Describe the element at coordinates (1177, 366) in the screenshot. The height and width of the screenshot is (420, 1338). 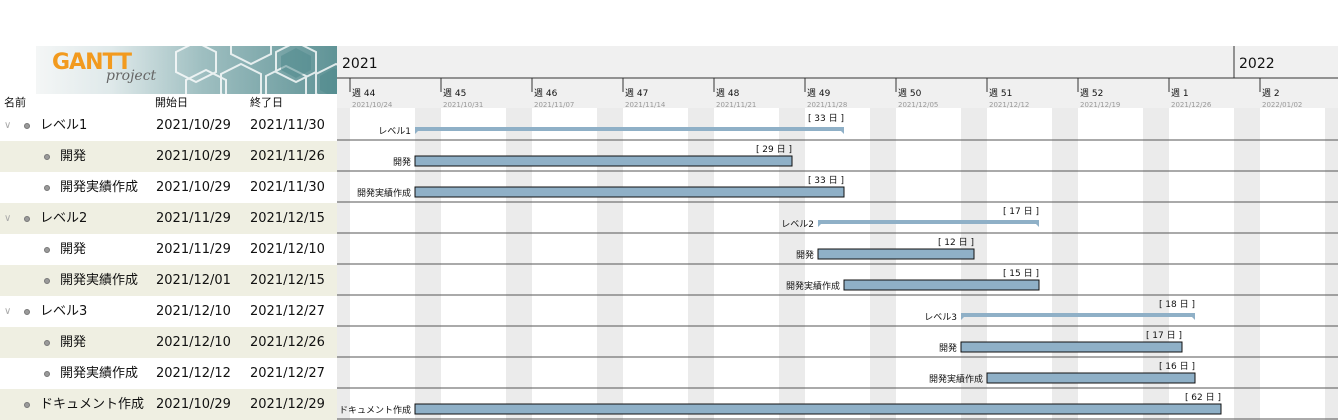
I see `bar-duration-label: [ 16 日 ]` at that location.